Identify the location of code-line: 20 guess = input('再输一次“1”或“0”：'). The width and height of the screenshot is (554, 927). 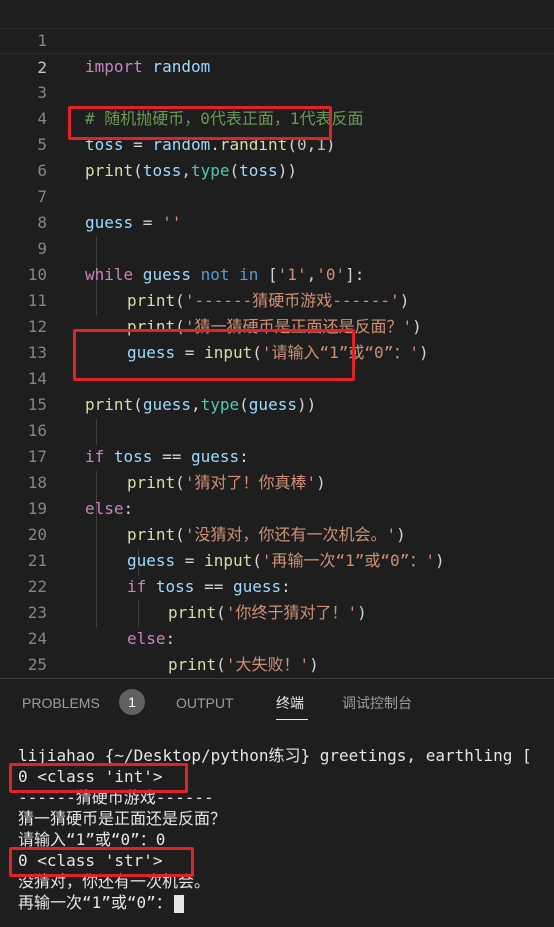
(277, 533).